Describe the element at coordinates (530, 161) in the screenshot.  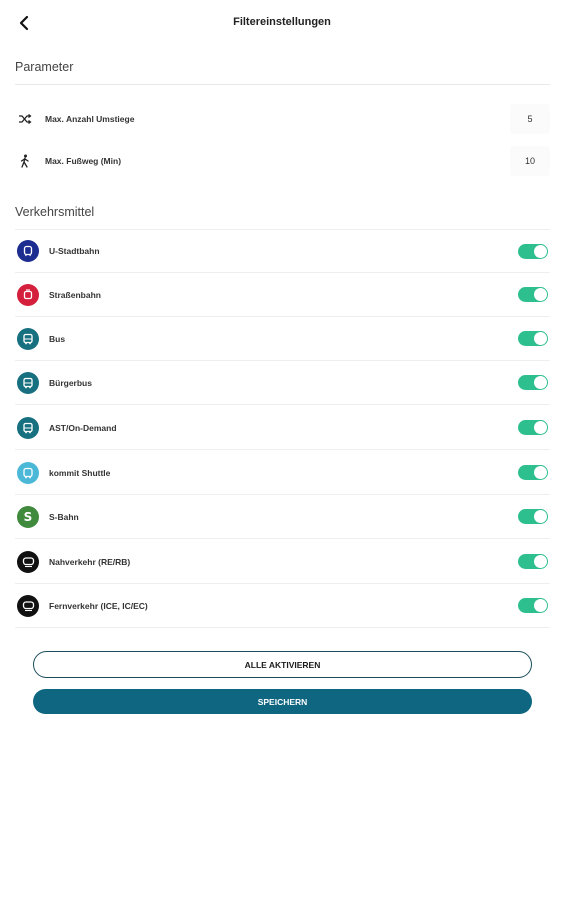
I see `param-value-walk: 10` at that location.